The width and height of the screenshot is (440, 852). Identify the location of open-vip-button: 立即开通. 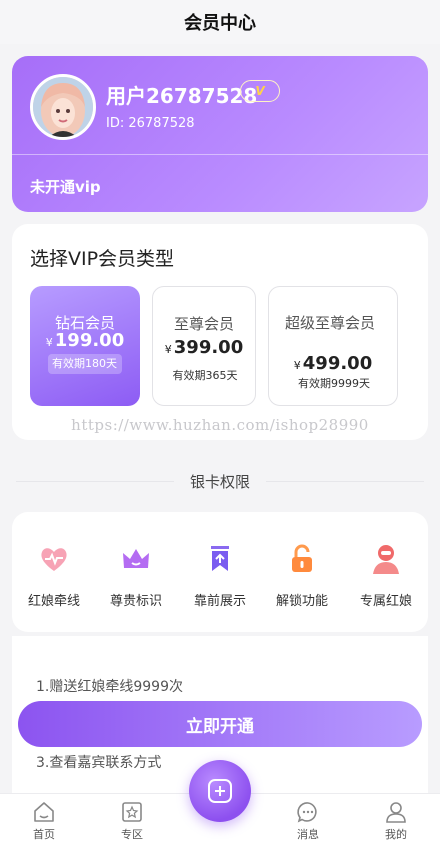
(220, 724).